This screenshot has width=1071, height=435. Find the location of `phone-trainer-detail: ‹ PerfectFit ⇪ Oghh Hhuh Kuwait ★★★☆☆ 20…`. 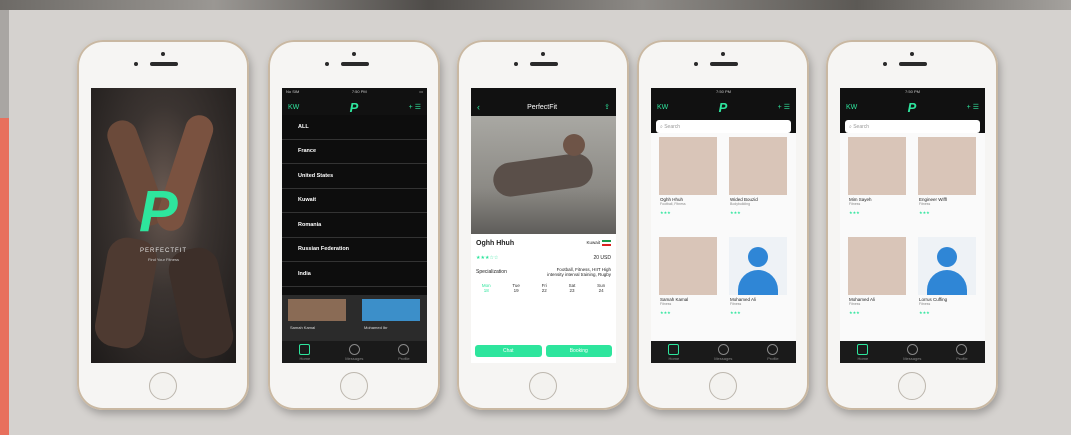

phone-trainer-detail: ‹ PerfectFit ⇪ Oghh Hhuh Kuwait ★★★☆☆ 20… is located at coordinates (543, 225).